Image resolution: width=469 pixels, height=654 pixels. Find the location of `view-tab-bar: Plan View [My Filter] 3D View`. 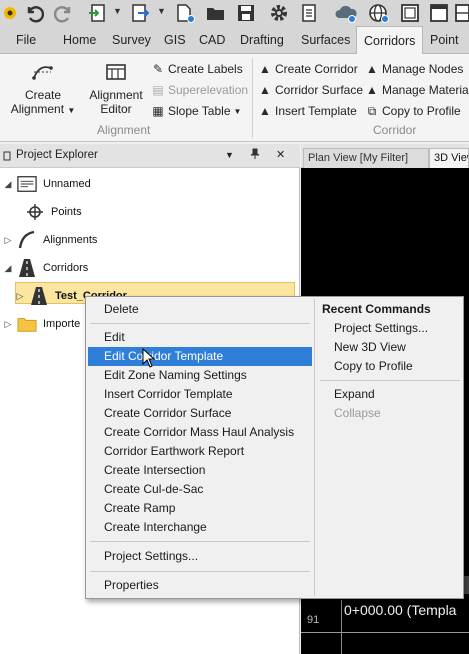

view-tab-bar: Plan View [My Filter] 3D View is located at coordinates (385, 156).